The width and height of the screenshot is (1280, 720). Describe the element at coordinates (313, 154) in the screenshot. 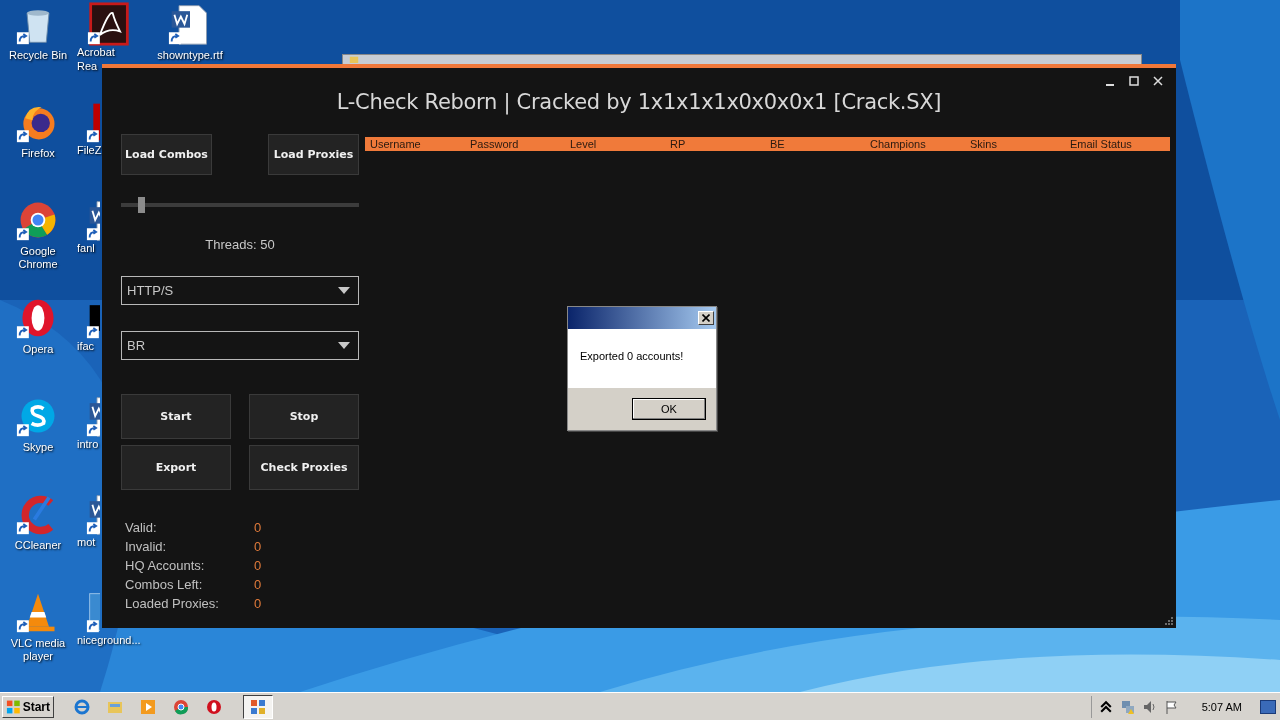

I see `load-button: Load Proxies` at that location.